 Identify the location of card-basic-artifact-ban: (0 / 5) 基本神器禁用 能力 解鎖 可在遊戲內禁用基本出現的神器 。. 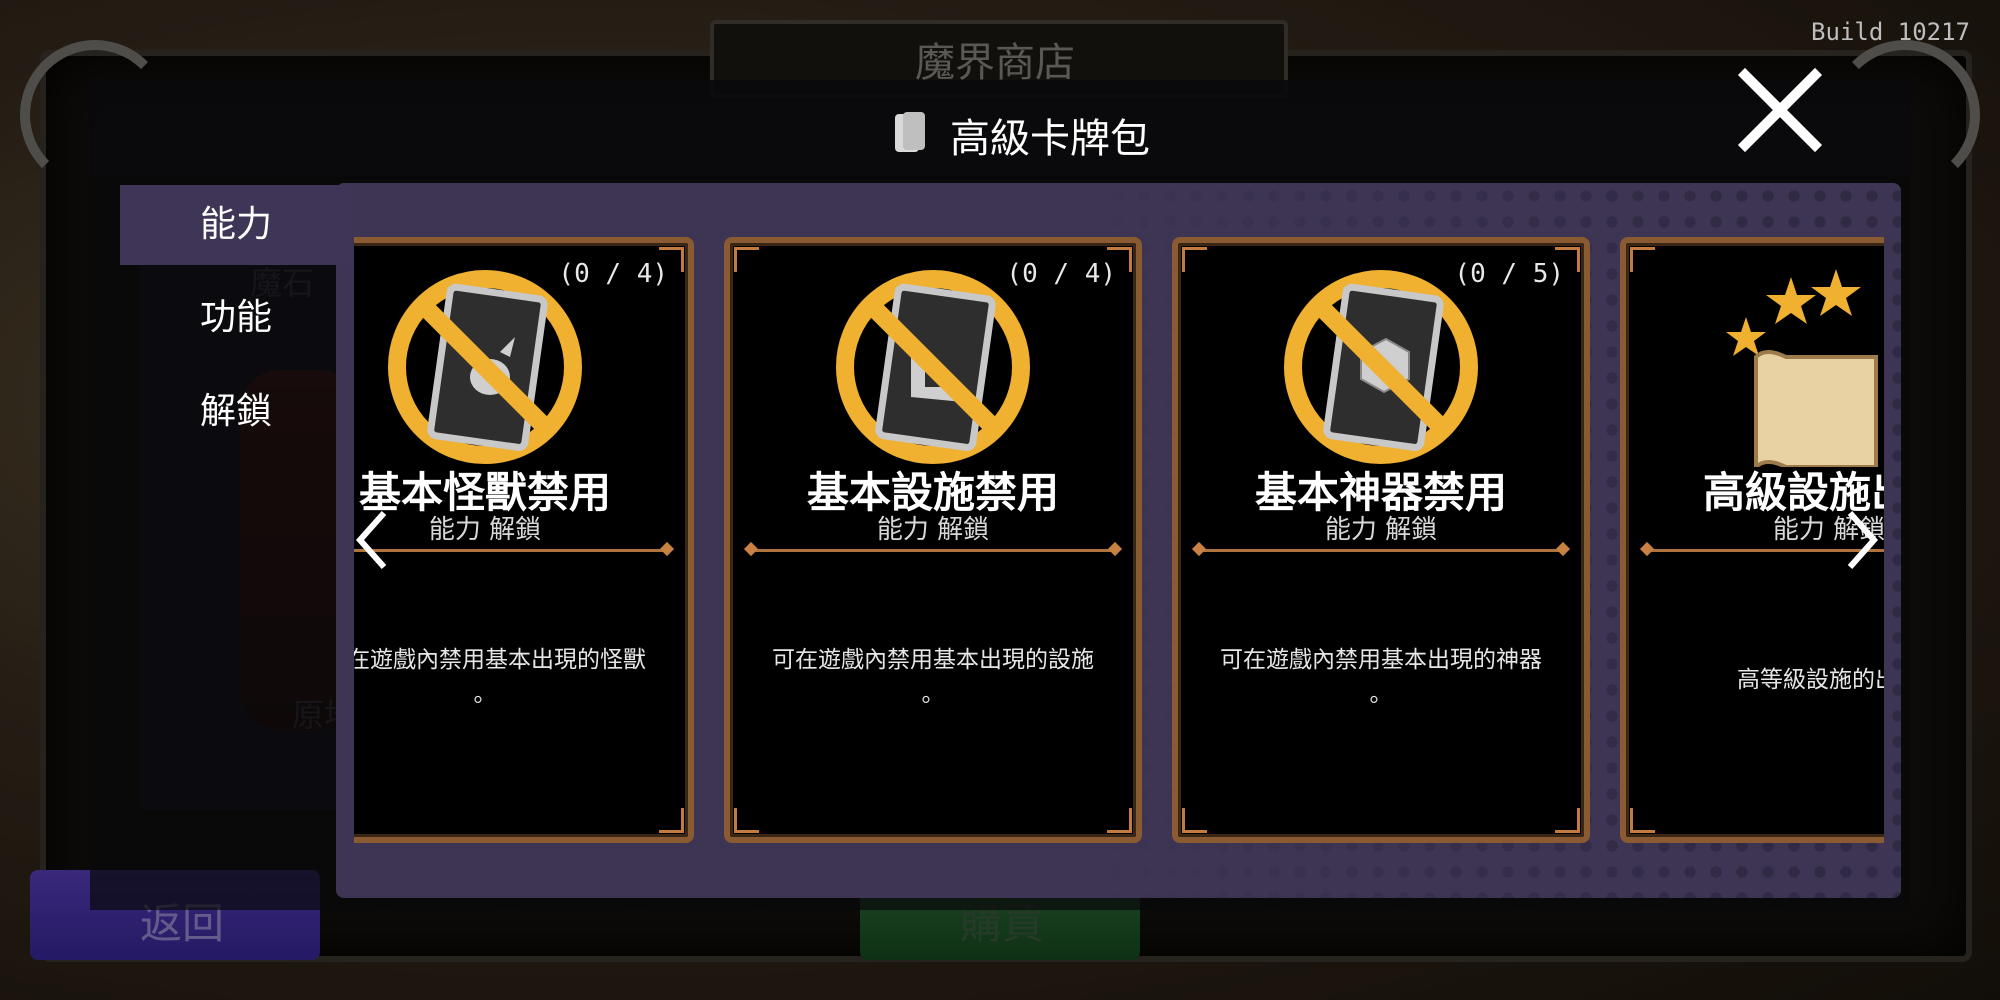
(1381, 540).